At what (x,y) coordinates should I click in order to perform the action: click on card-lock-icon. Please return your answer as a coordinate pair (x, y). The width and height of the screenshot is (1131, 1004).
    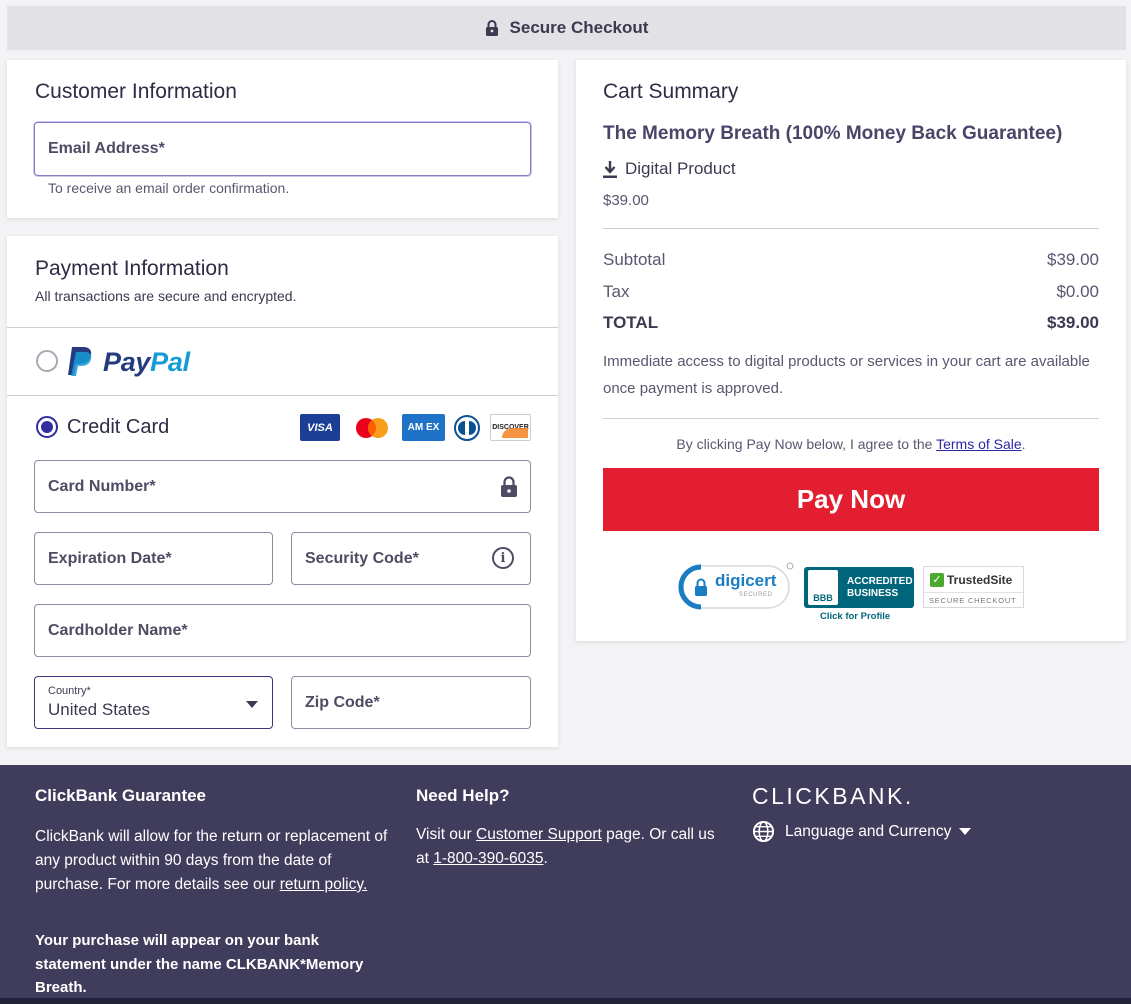
    Looking at the image, I should click on (509, 486).